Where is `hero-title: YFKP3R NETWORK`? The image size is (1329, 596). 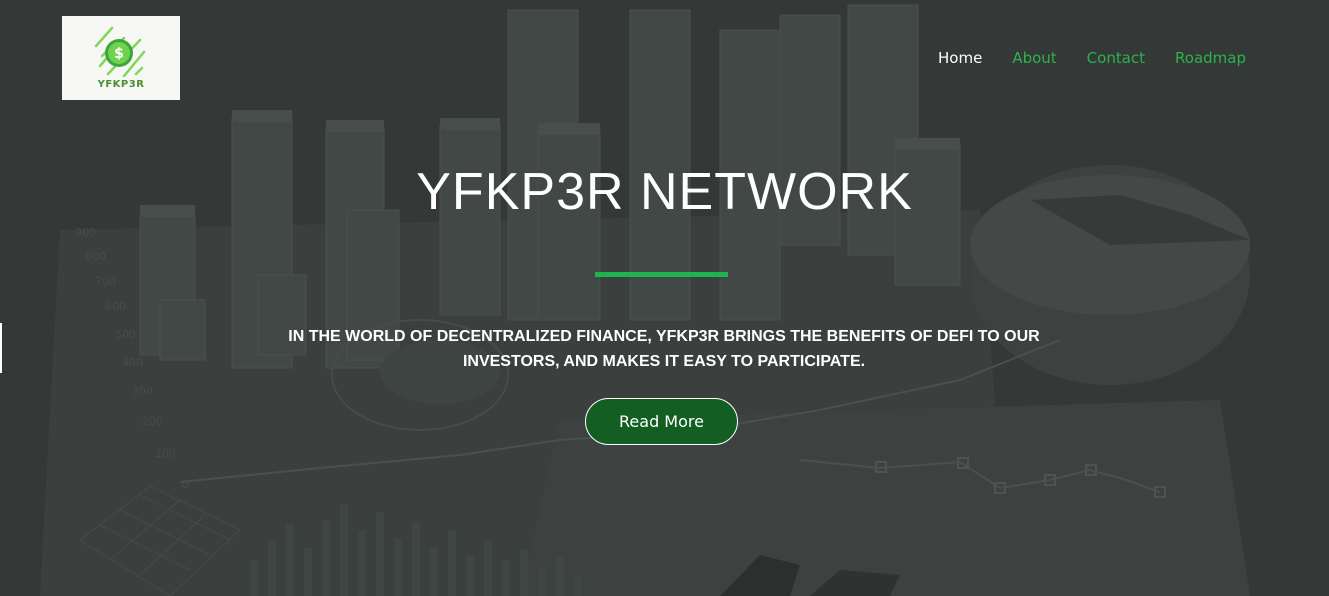
hero-title: YFKP3R NETWORK is located at coordinates (664, 192).